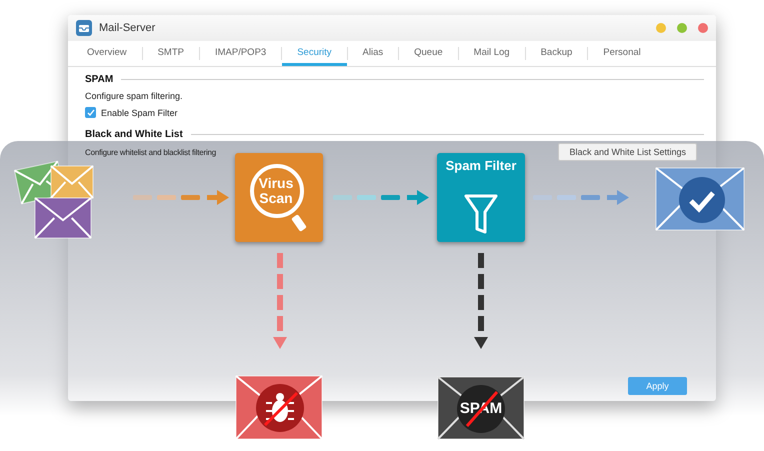 Image resolution: width=764 pixels, height=451 pixels. What do you see at coordinates (373, 53) in the screenshot?
I see `tab: Alias` at bounding box center [373, 53].